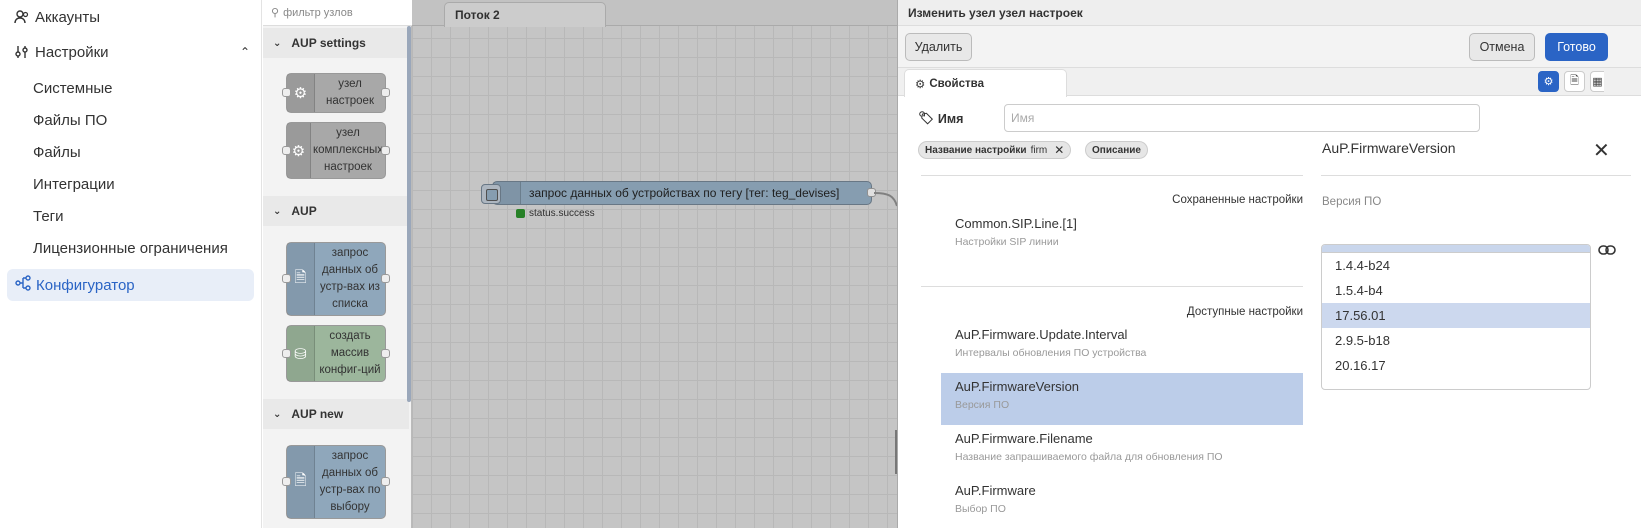 This screenshot has width=1641, height=529. Describe the element at coordinates (336, 353) in the screenshot. I see `palette-node-create-array: ⛁ создать массив конфиг-ций` at that location.